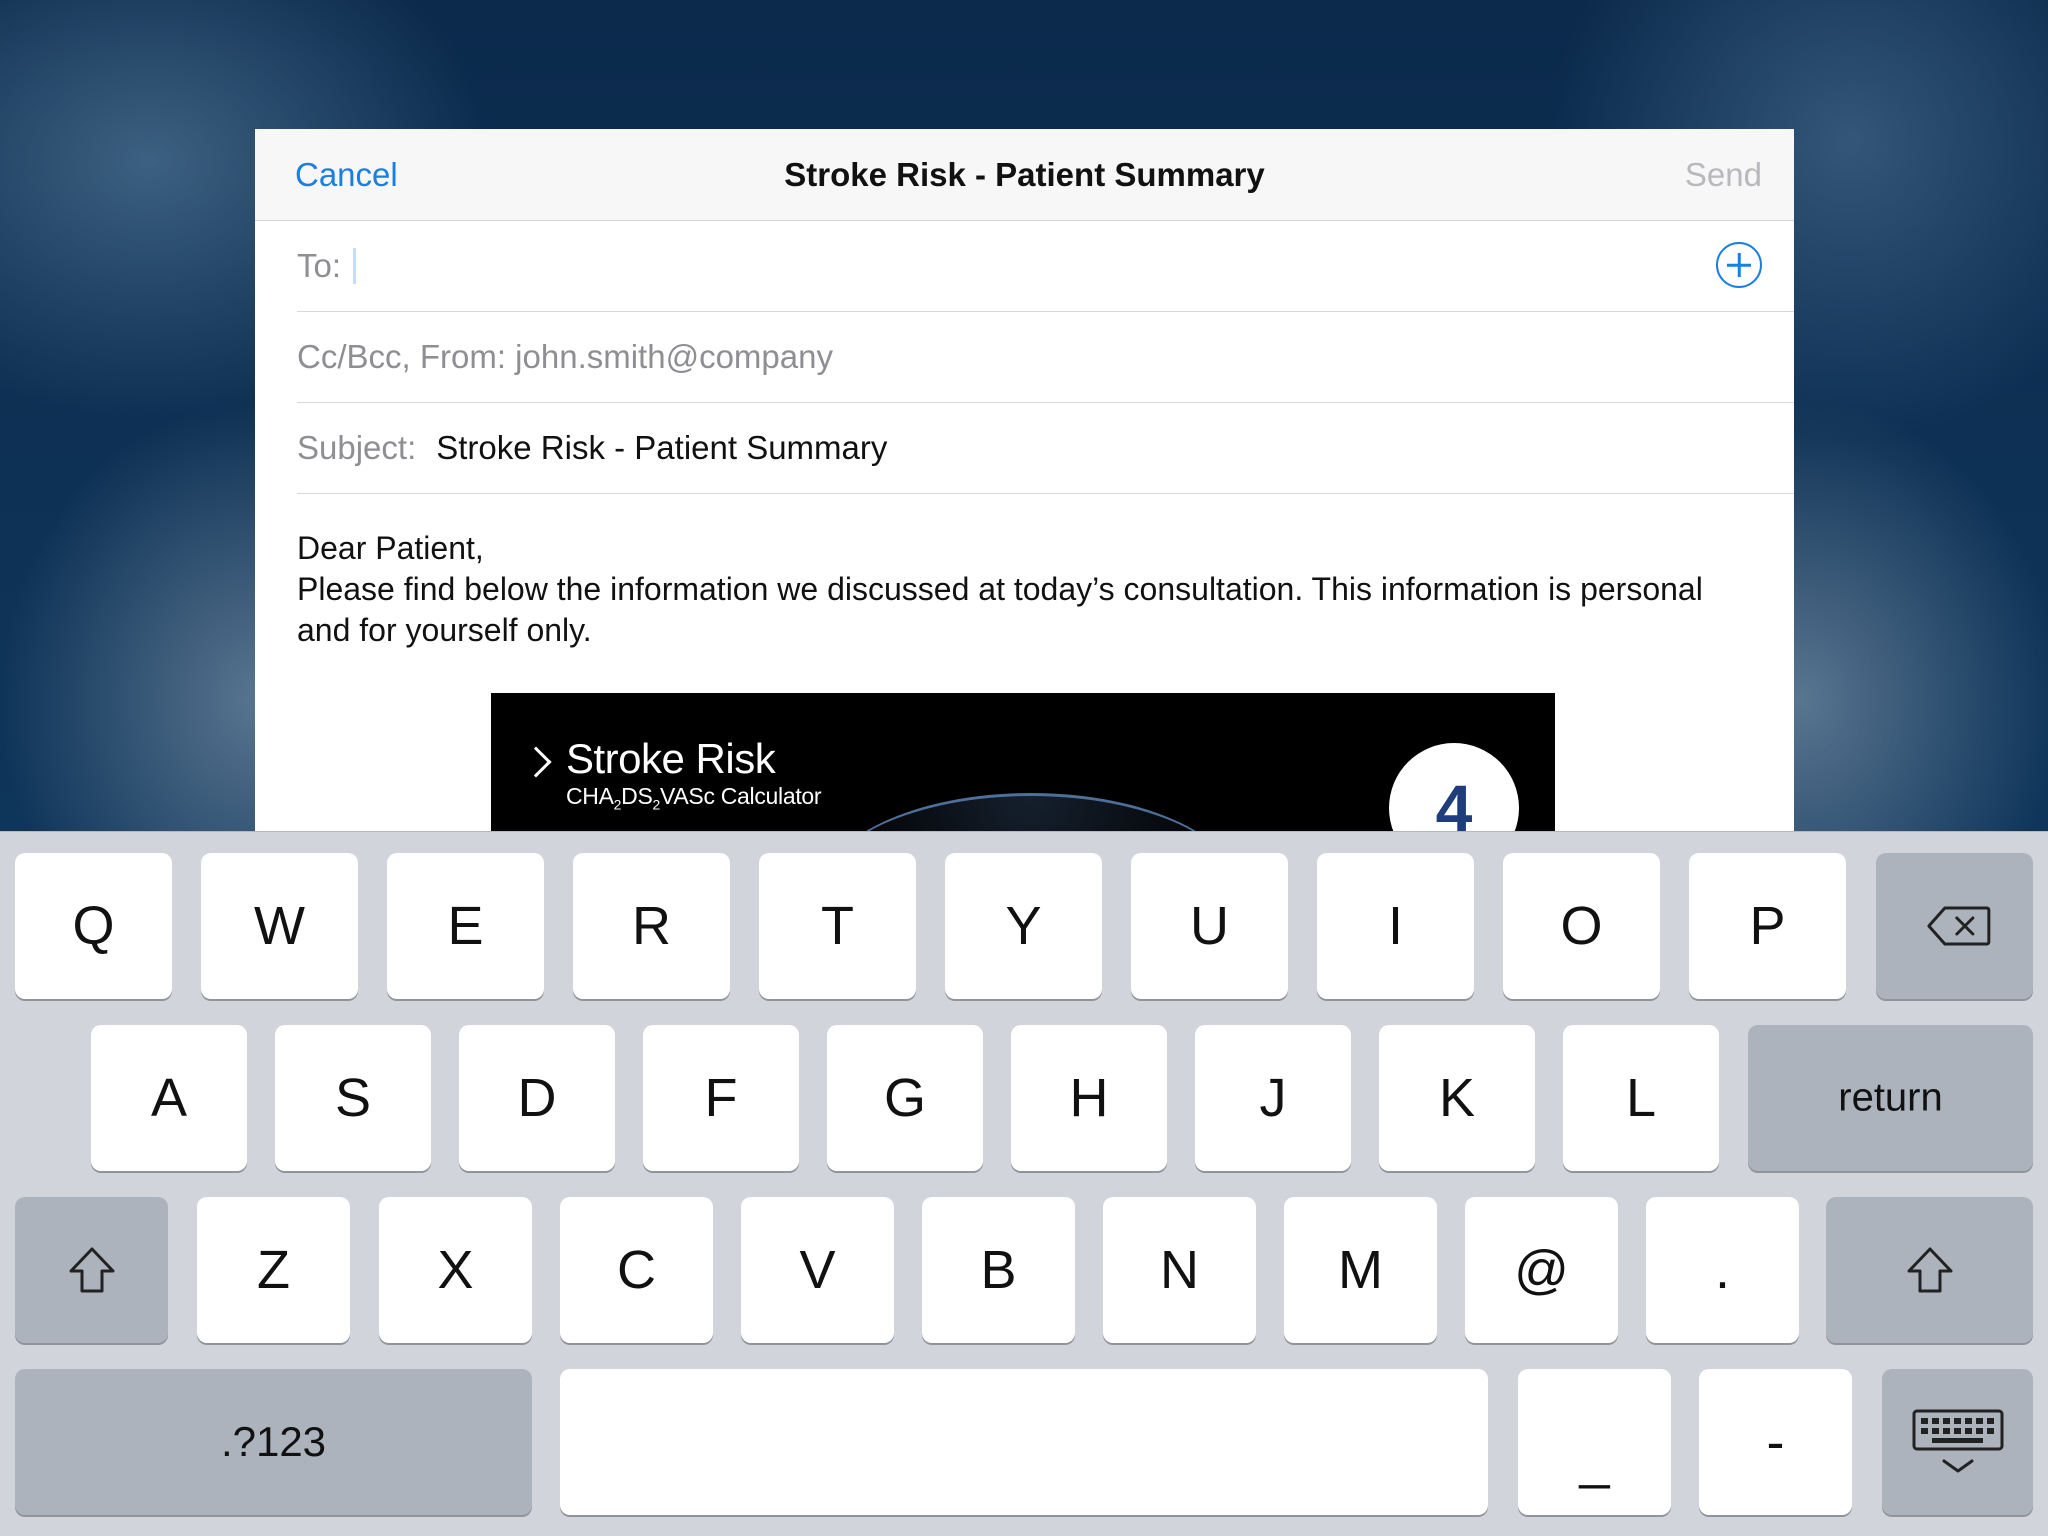 This screenshot has height=1536, width=2048. Describe the element at coordinates (1722, 1270) in the screenshot. I see `key-period: .` at that location.